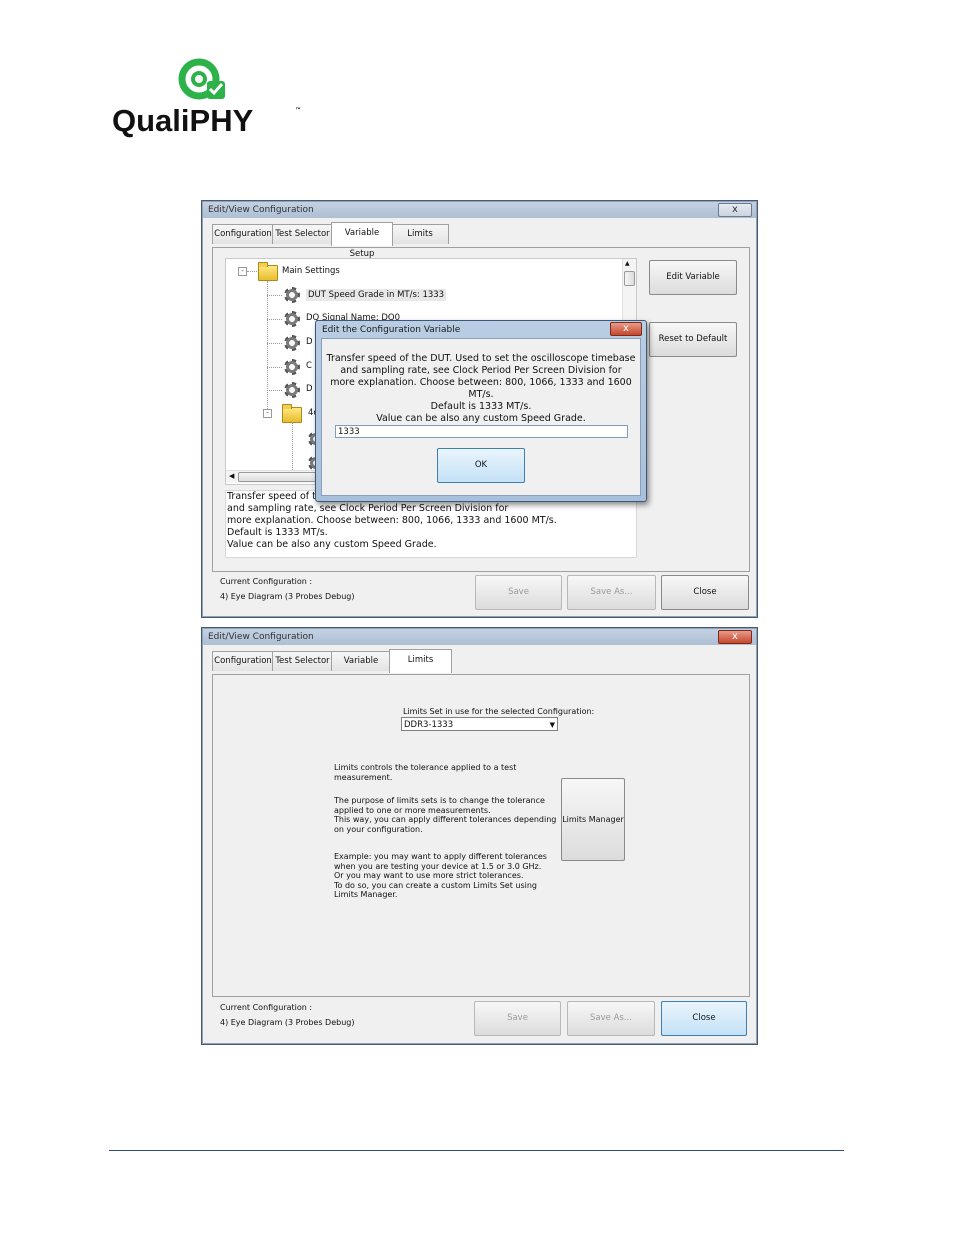 The height and width of the screenshot is (1235, 954). I want to click on ok-button: OK, so click(481, 465).